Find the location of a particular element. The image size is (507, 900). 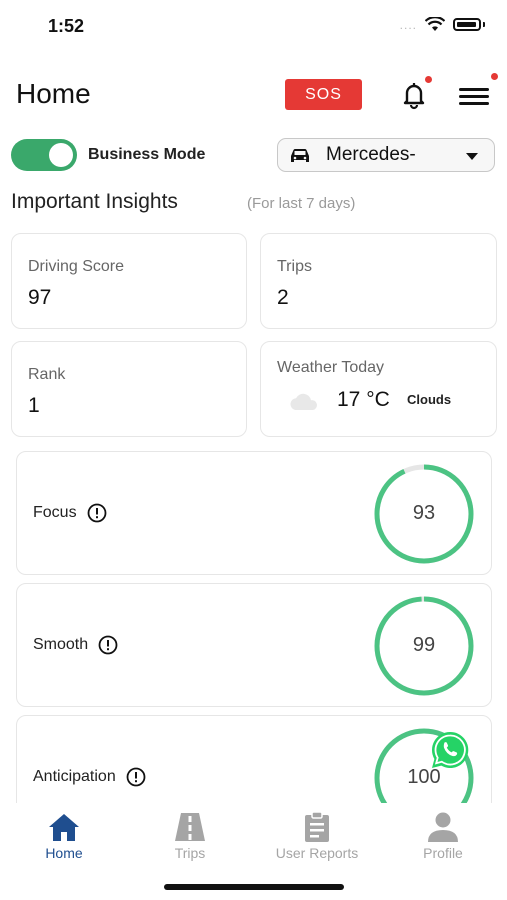

notification-badge is located at coordinates (428, 79).